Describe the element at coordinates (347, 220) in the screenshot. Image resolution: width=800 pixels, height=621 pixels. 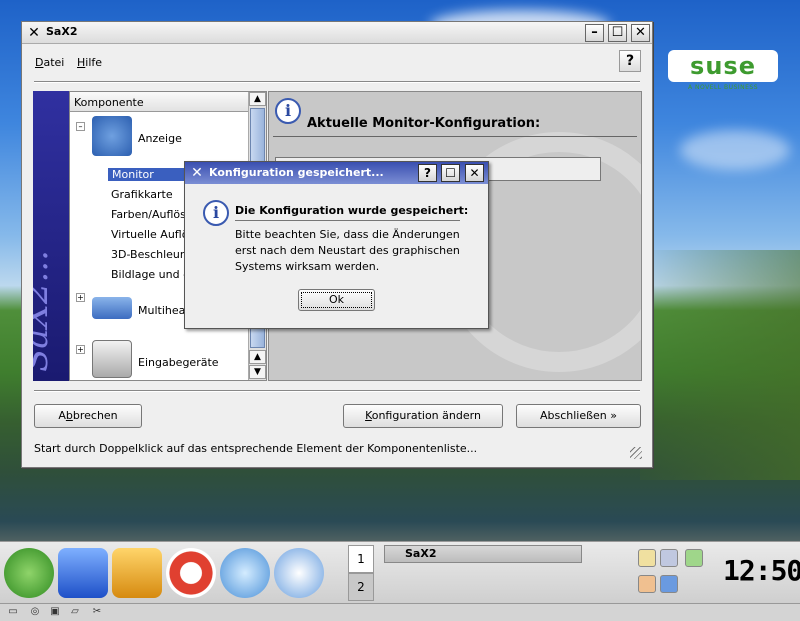
I see `dialog-separator` at that location.